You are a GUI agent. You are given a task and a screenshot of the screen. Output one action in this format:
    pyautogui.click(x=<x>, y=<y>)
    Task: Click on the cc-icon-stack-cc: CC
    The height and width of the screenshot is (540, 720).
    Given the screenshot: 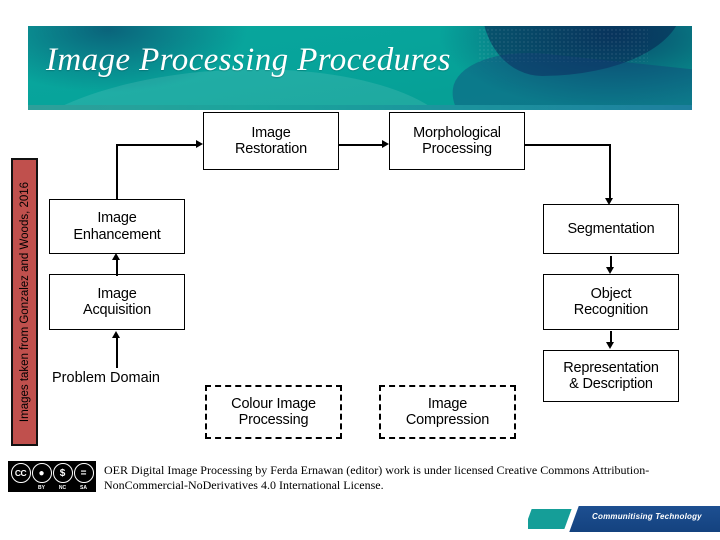 What is the action you would take?
    pyautogui.click(x=20, y=476)
    